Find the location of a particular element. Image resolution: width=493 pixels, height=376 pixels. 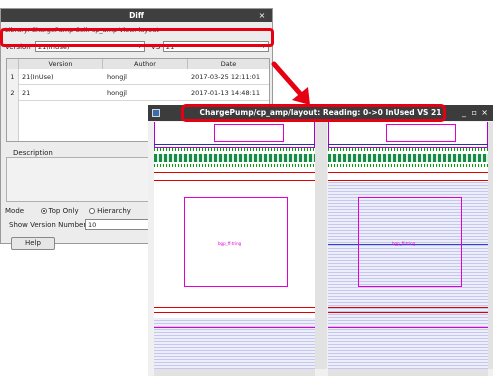

show-version-input: 10 is located at coordinates (119, 224).